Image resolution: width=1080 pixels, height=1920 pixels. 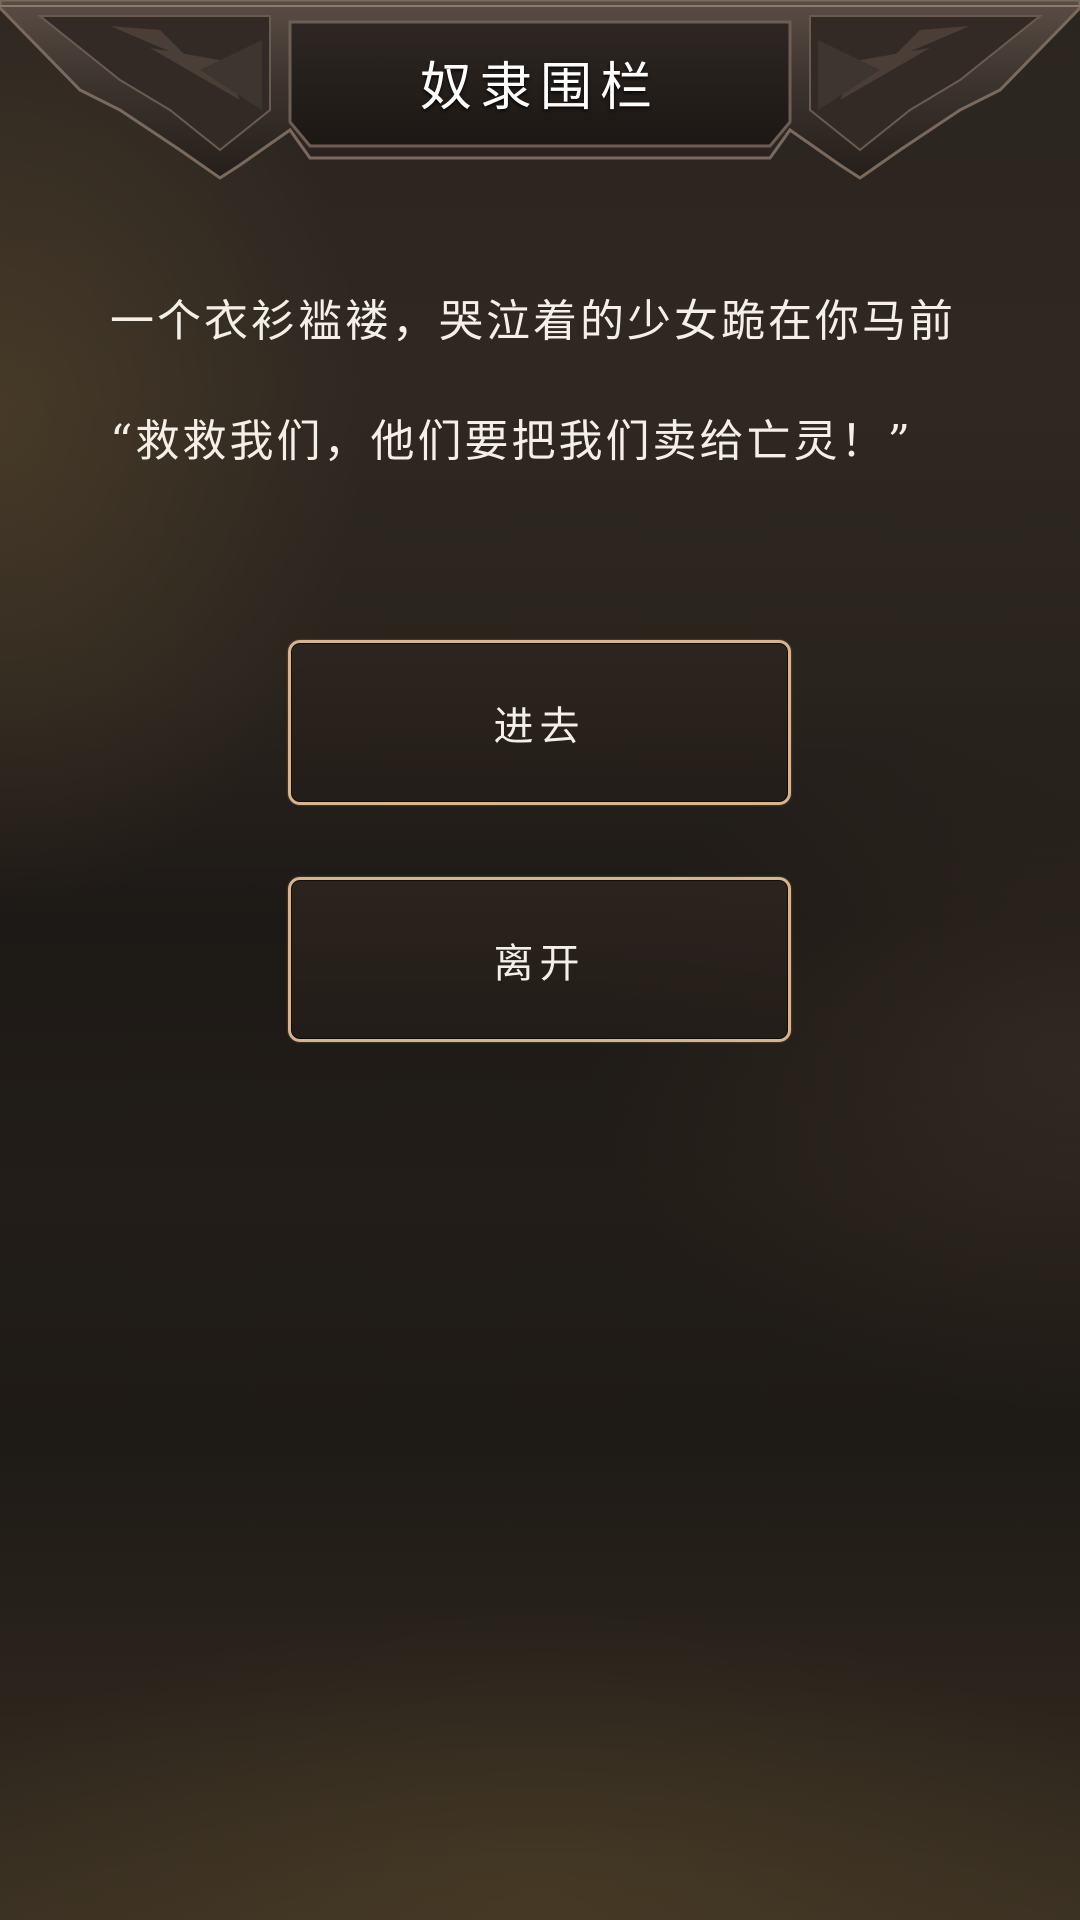 I want to click on enter-button: 进去, so click(x=539, y=722).